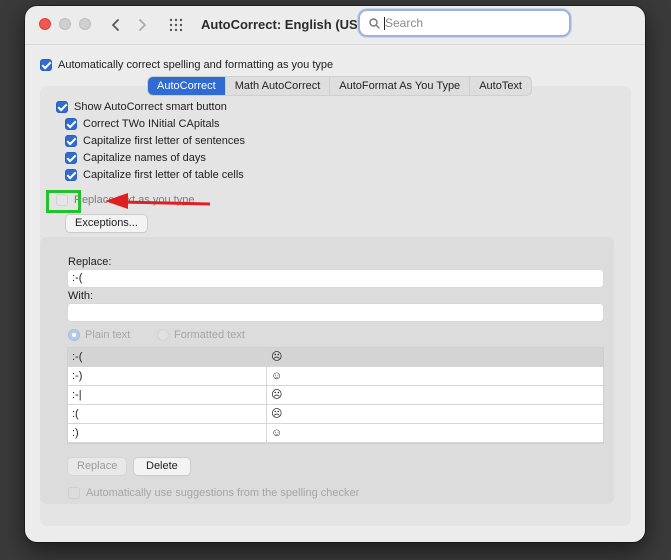  I want to click on formatted-text-label: Formatted text, so click(209, 335).